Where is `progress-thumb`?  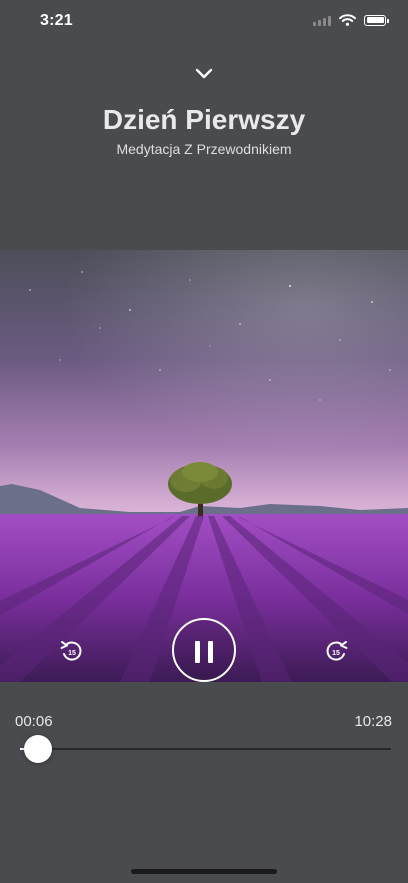
progress-thumb is located at coordinates (37, 749).